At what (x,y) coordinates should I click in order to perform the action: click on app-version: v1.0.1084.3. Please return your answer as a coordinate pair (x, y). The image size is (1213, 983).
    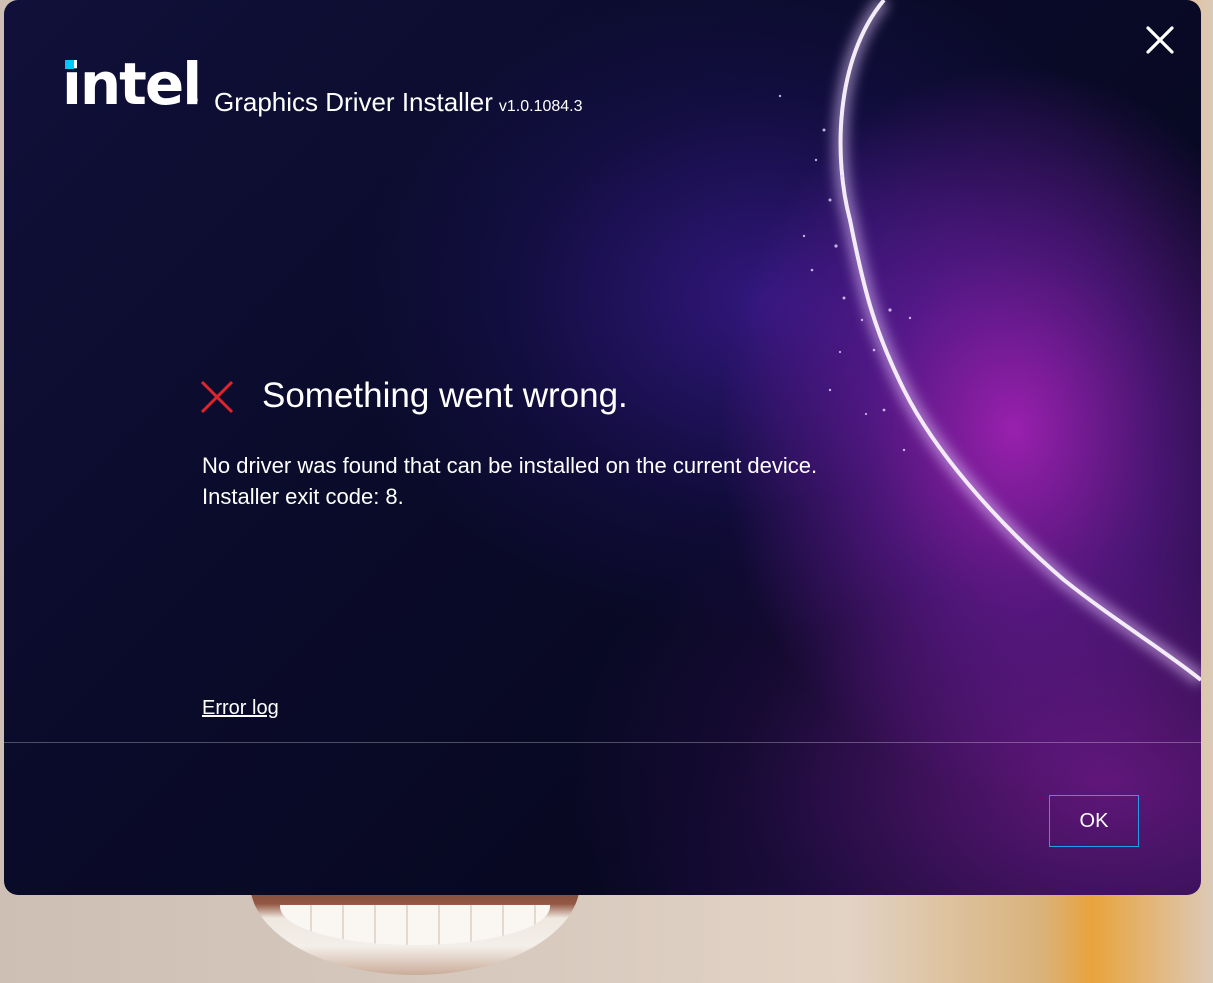
    Looking at the image, I should click on (540, 106).